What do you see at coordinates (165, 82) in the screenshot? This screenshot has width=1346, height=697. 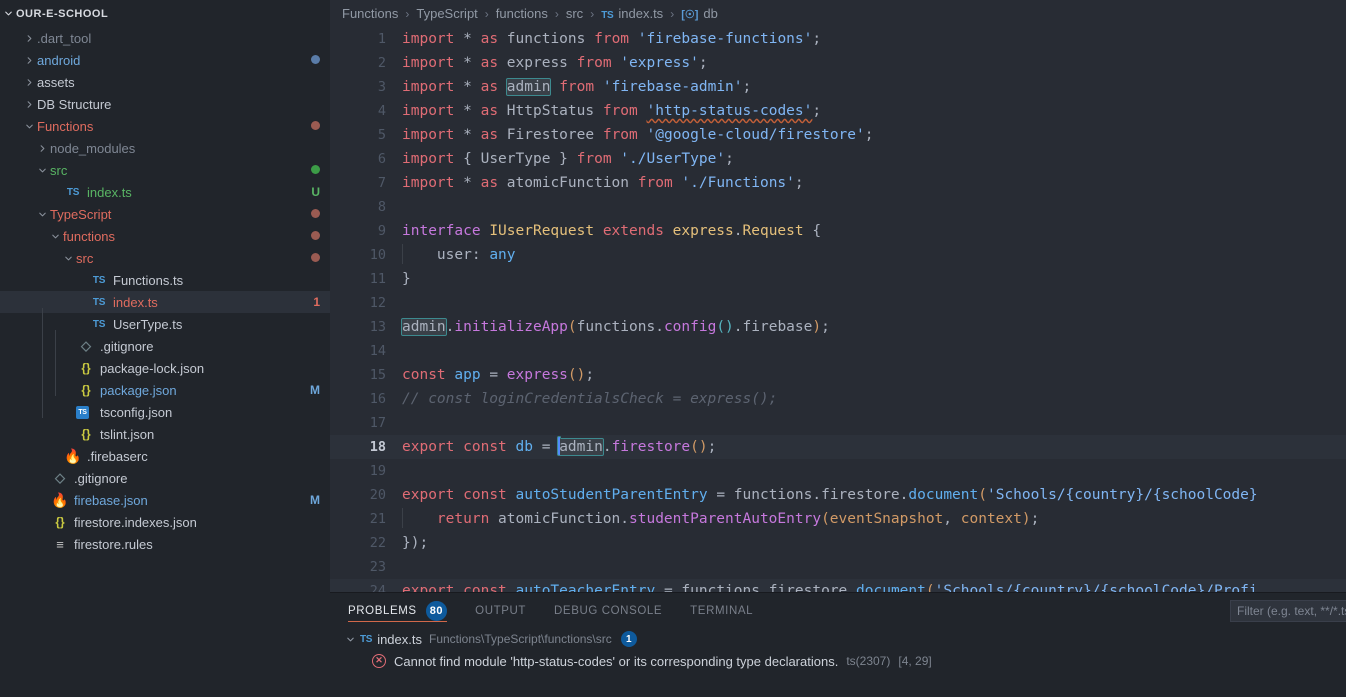 I see `tree-folder-assets: assets` at bounding box center [165, 82].